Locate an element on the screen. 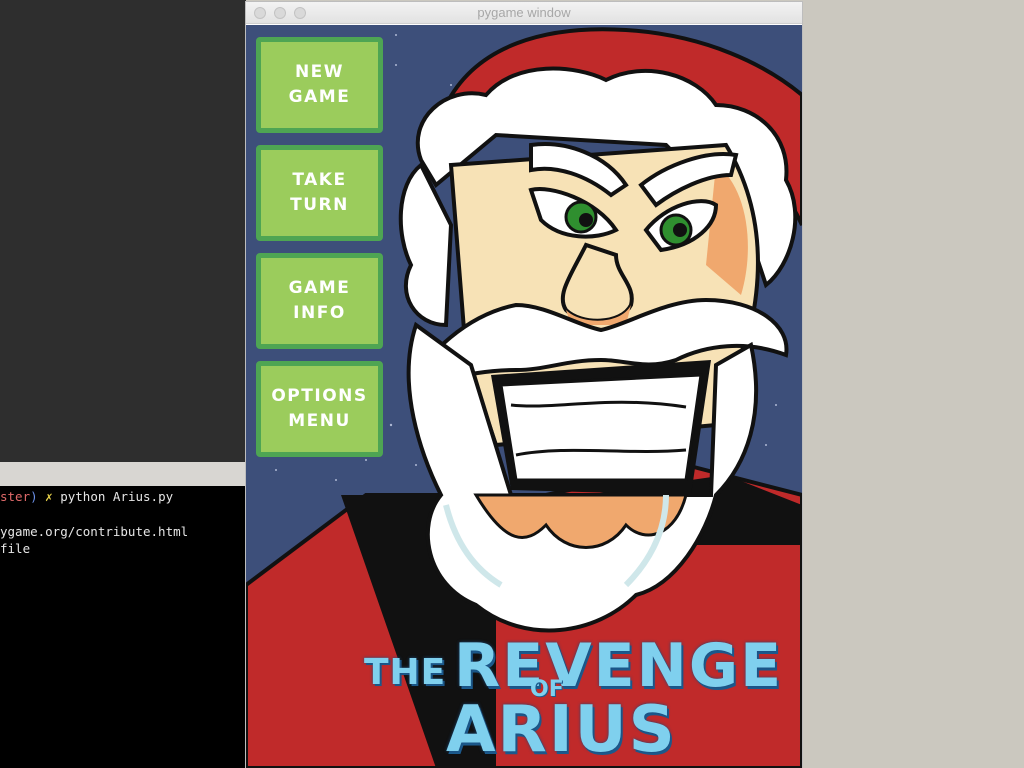 Image resolution: width=1024 pixels, height=768 pixels. options-menu-button: OPTIONS MENU is located at coordinates (319, 409).